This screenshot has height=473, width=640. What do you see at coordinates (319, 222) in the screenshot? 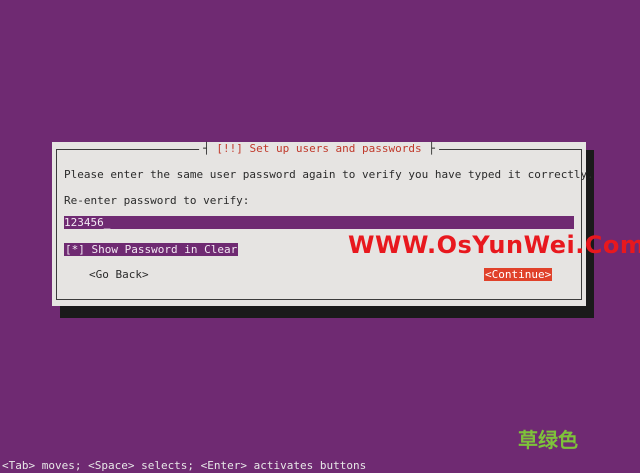
I see `password-verify-input: 123456_` at bounding box center [319, 222].